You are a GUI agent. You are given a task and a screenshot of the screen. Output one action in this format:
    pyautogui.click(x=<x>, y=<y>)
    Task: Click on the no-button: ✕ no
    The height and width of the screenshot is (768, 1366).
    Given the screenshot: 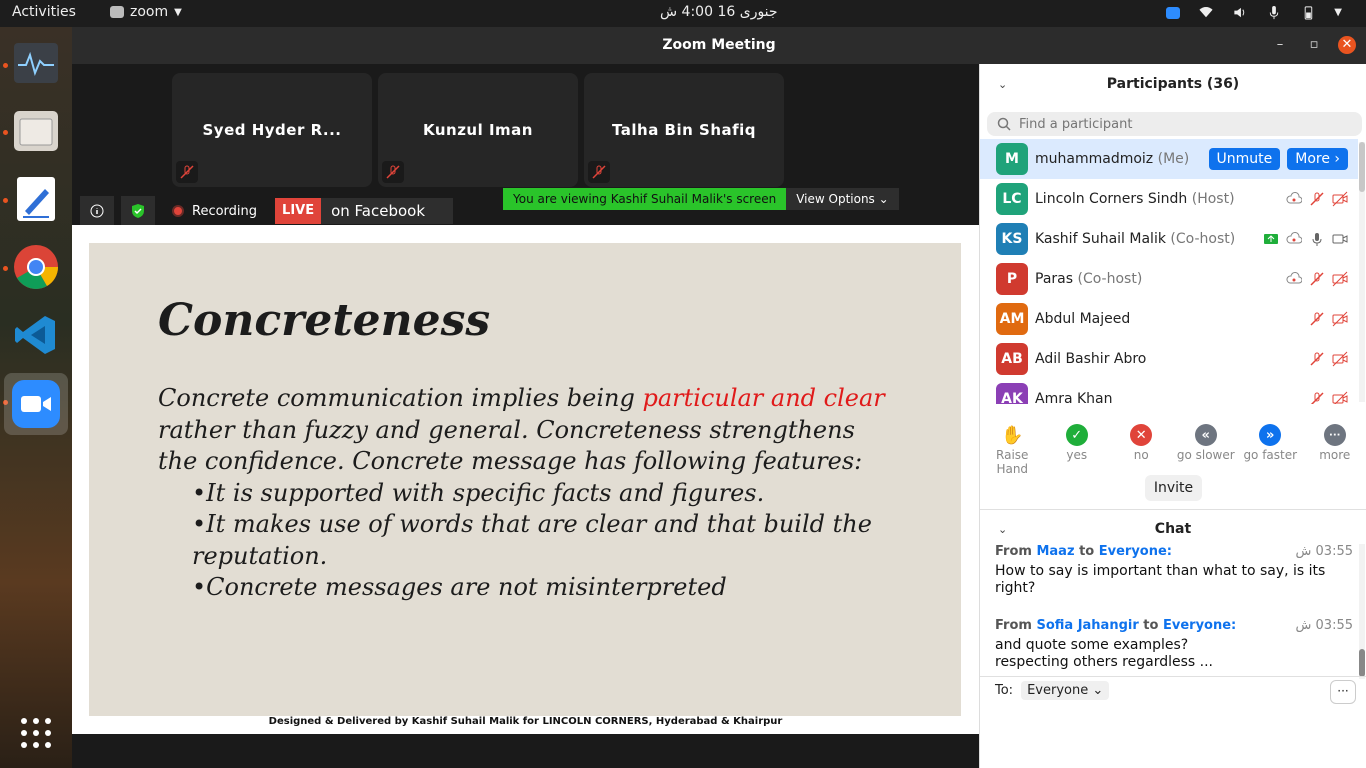 What is the action you would take?
    pyautogui.click(x=1141, y=450)
    